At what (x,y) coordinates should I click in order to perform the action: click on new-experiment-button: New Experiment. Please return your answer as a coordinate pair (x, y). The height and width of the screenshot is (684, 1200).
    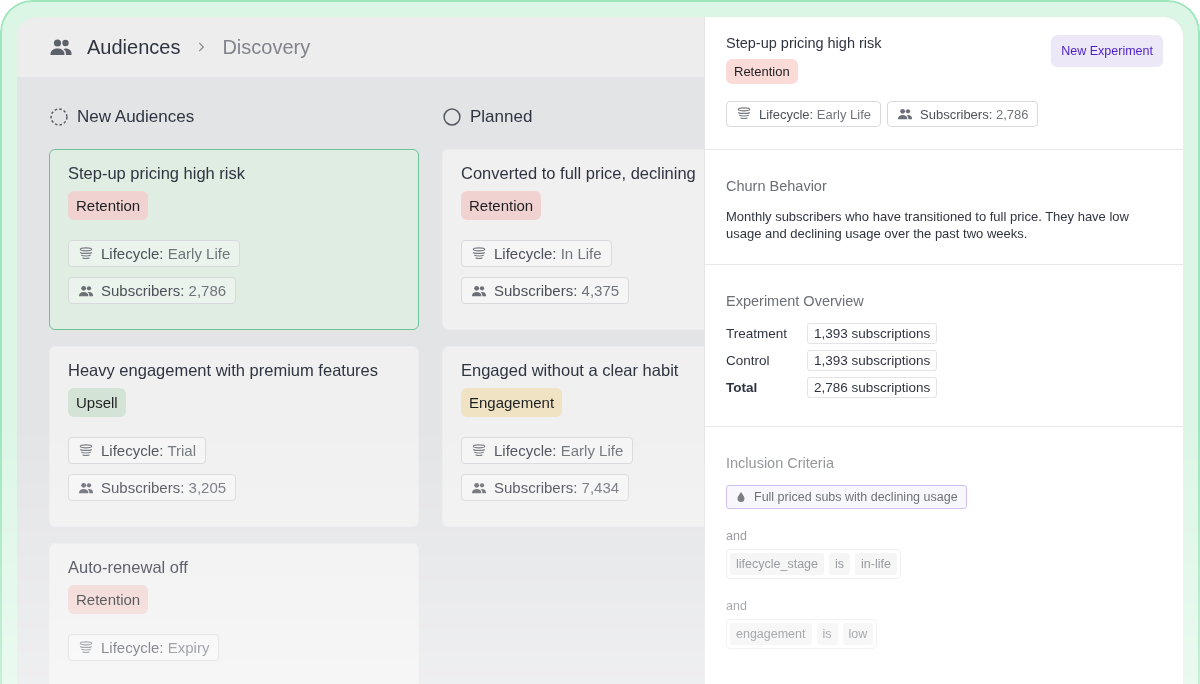
    Looking at the image, I should click on (1107, 51).